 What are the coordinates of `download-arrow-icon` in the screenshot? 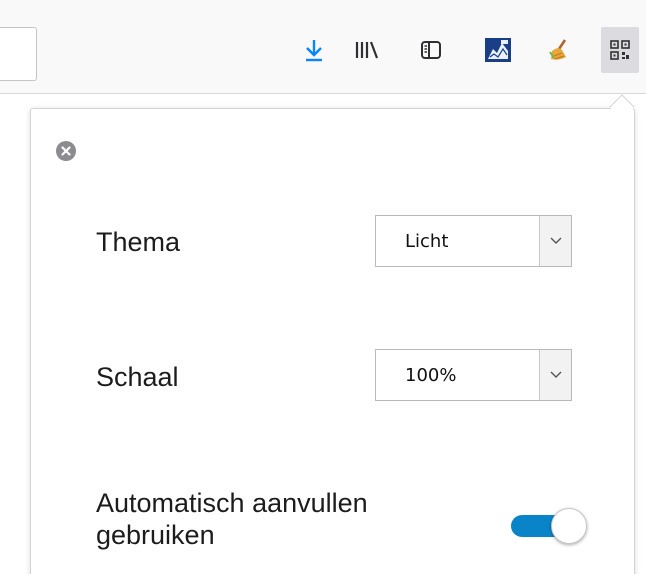 It's located at (314, 50).